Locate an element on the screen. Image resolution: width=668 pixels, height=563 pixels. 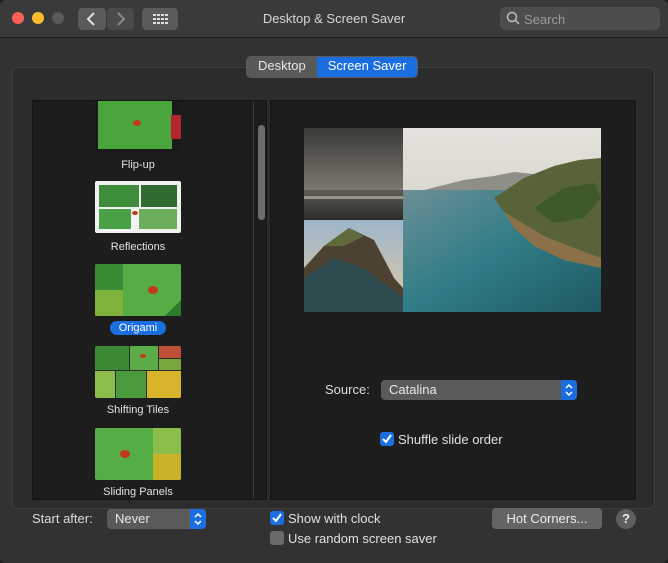
list-item-label: Shifting Tiles is located at coordinates (138, 410).